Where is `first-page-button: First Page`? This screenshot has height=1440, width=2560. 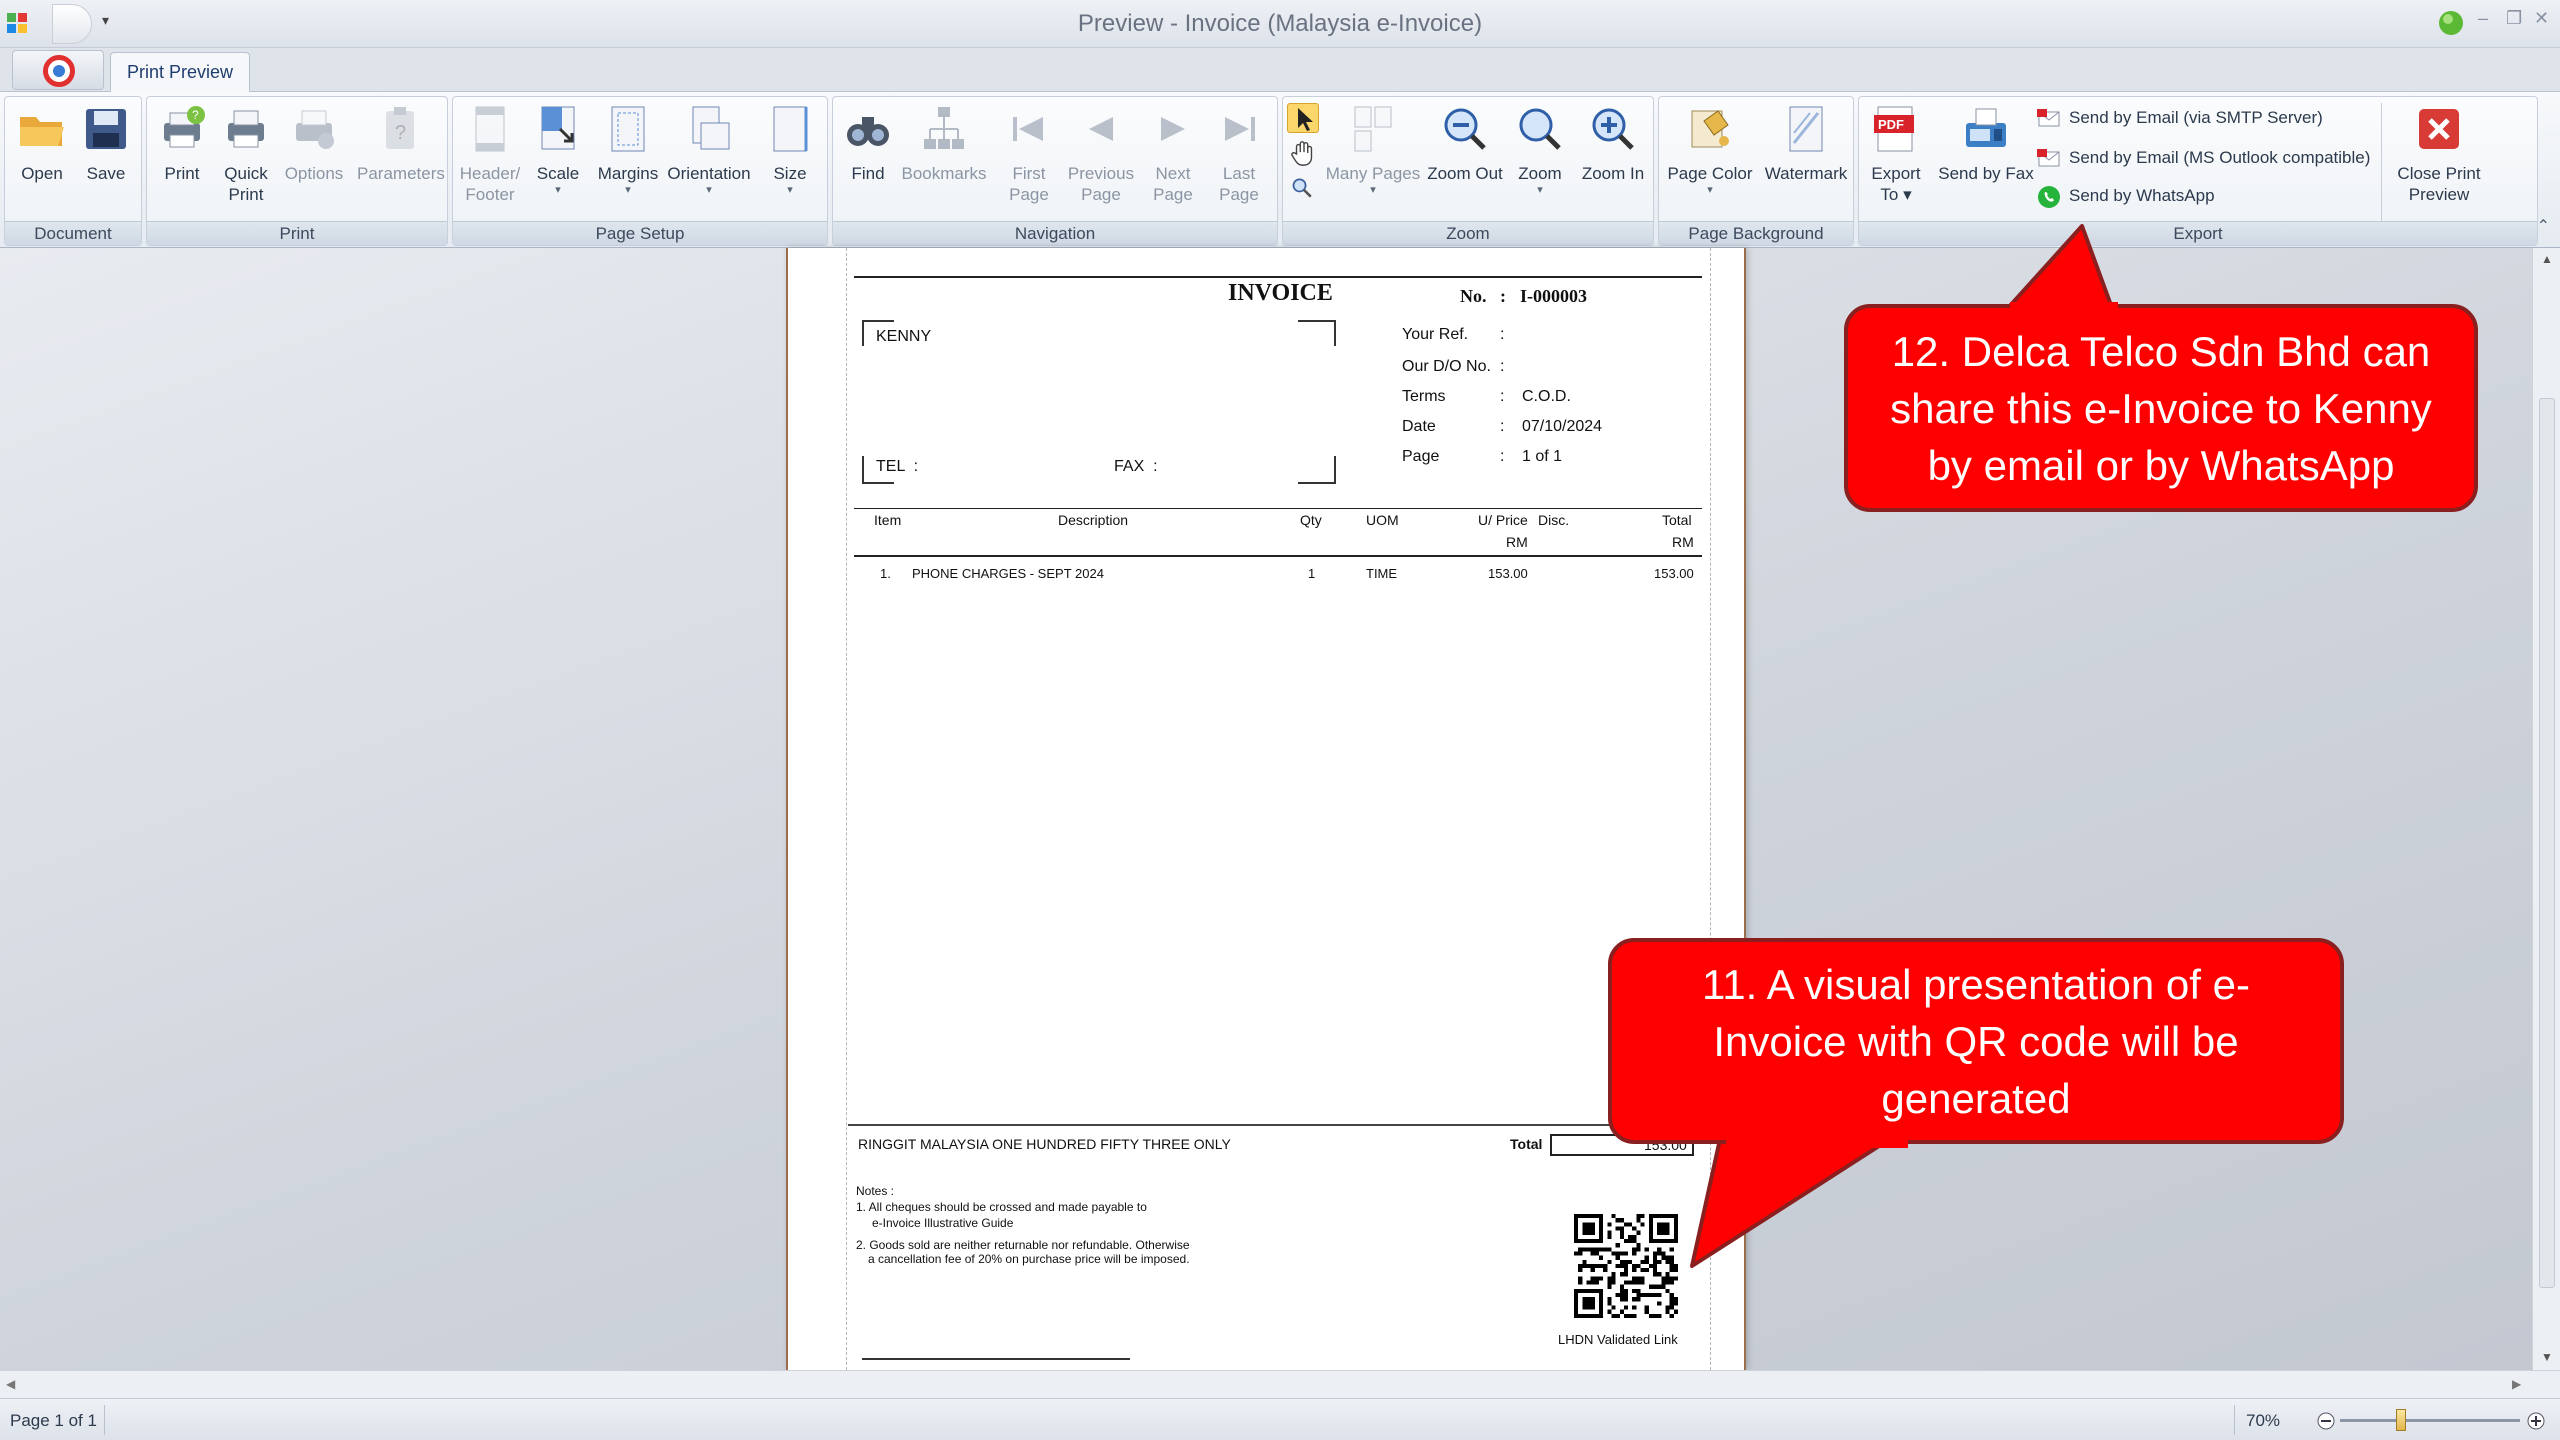 first-page-button: First Page is located at coordinates (1029, 161).